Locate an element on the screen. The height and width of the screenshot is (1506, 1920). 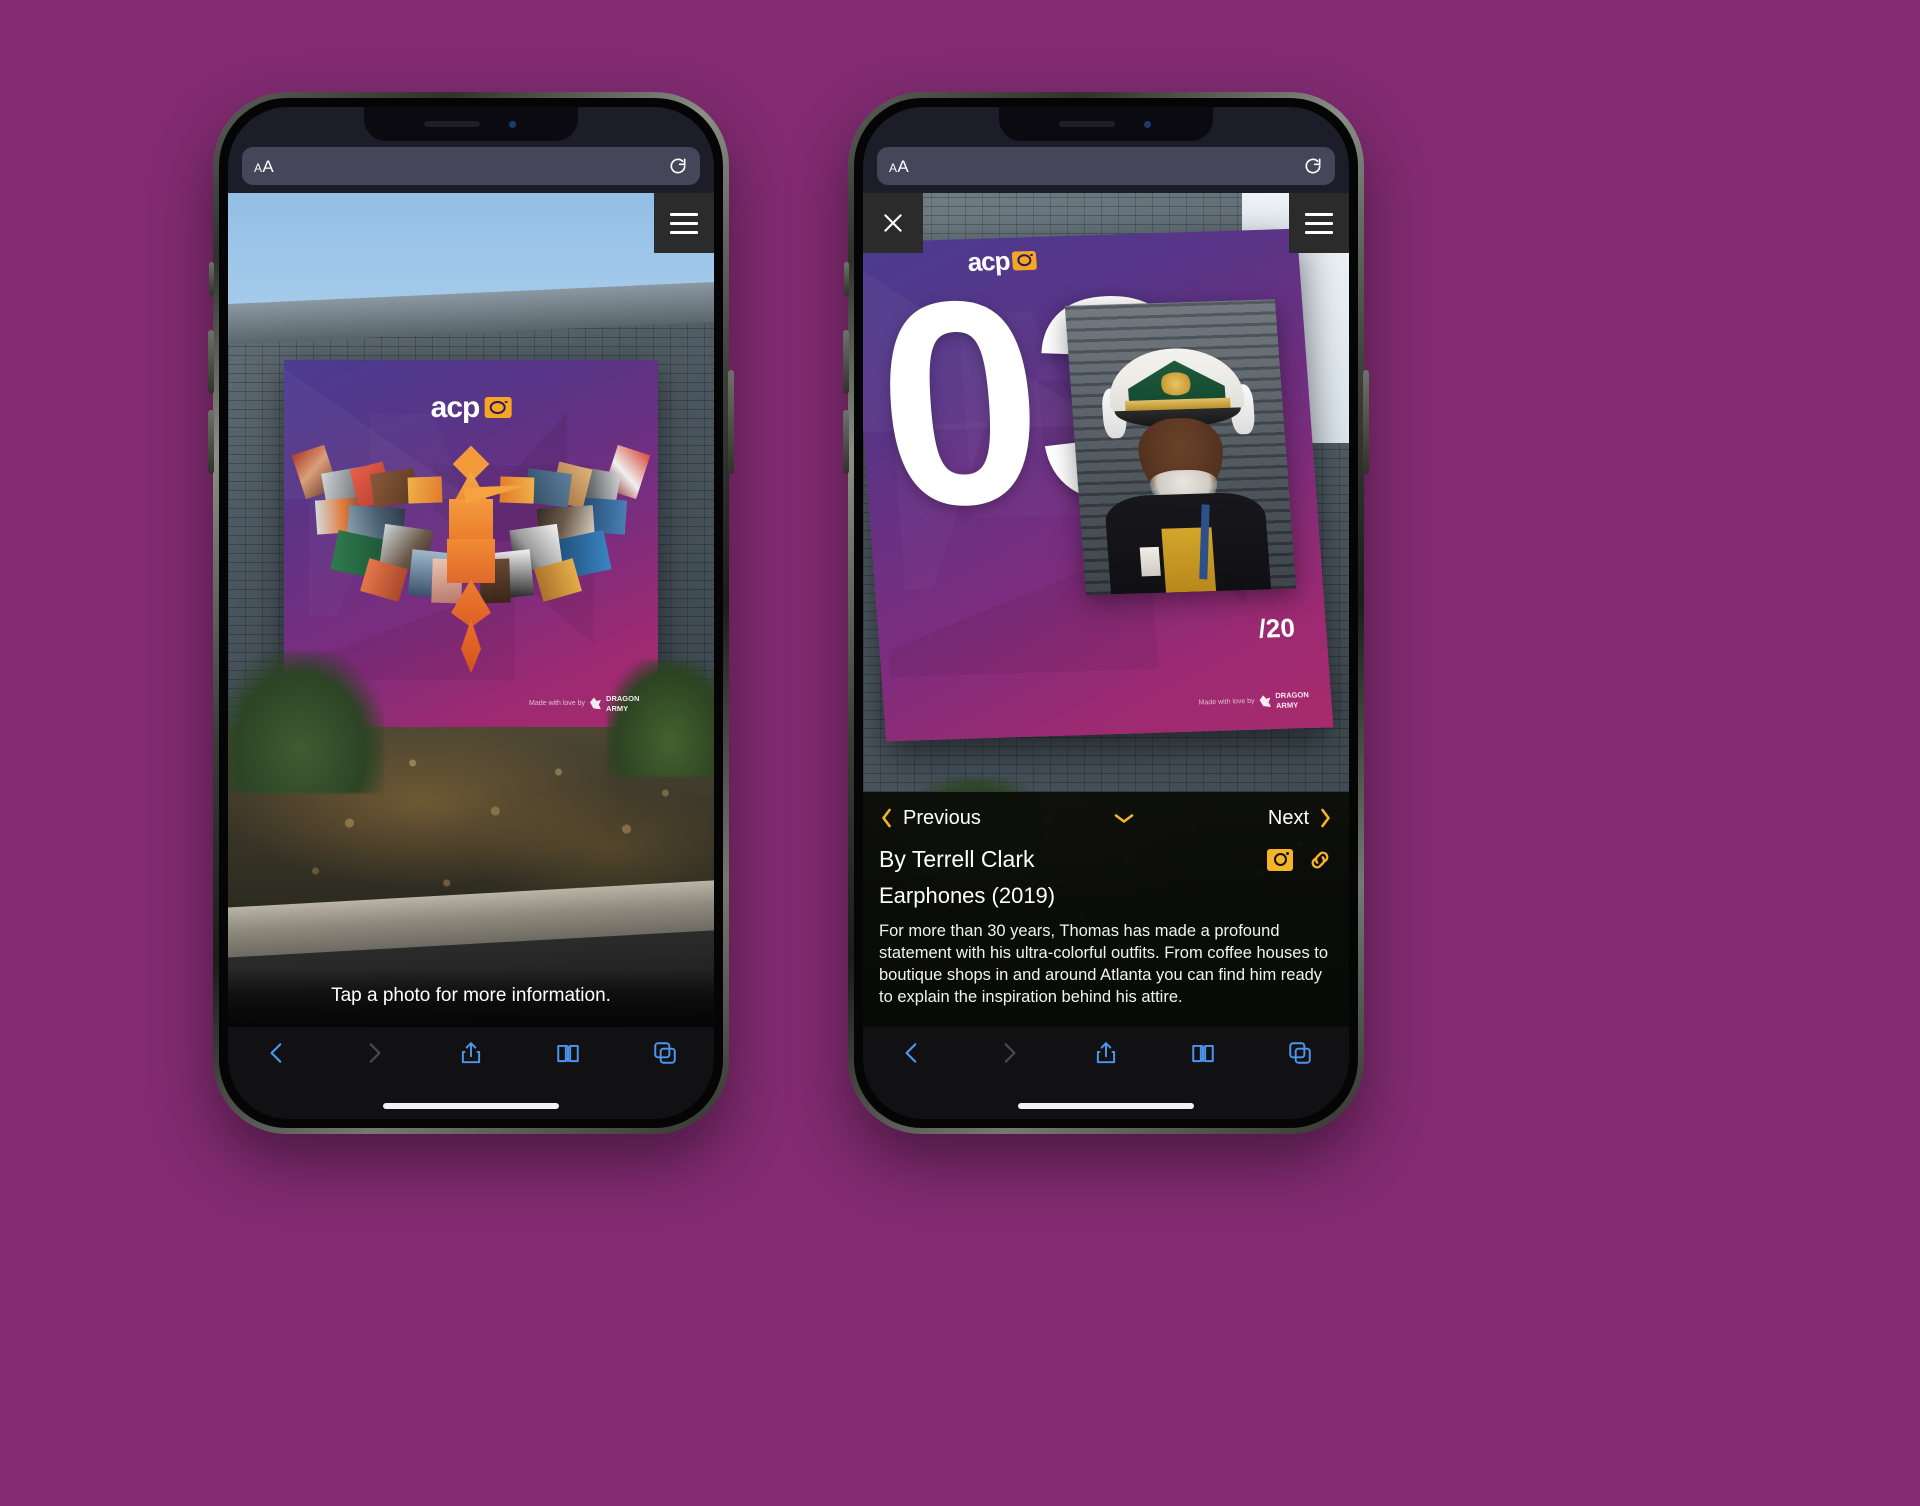
lapel-badge is located at coordinates (1150, 561).